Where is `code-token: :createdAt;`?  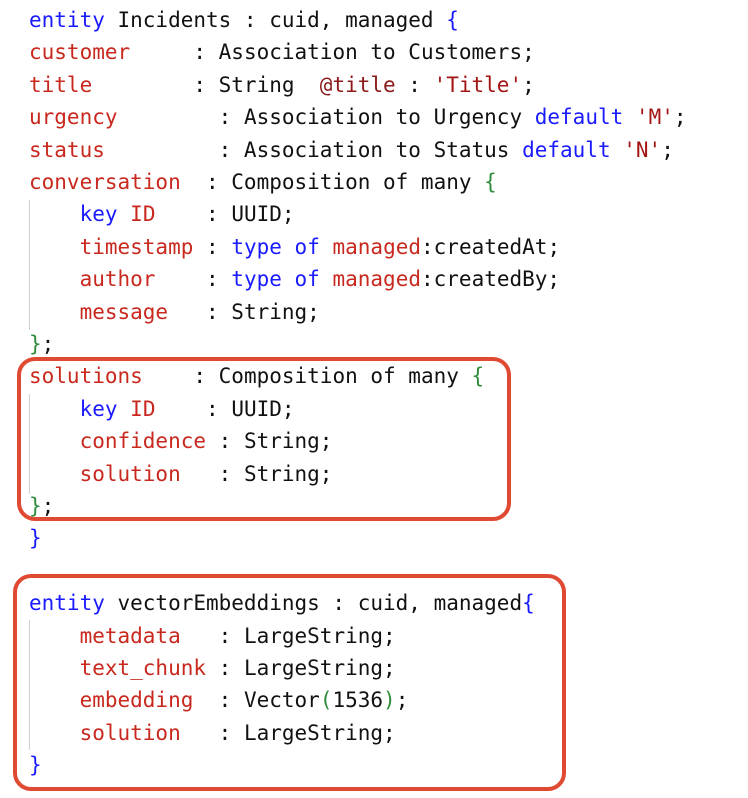 code-token: :createdAt; is located at coordinates (491, 246).